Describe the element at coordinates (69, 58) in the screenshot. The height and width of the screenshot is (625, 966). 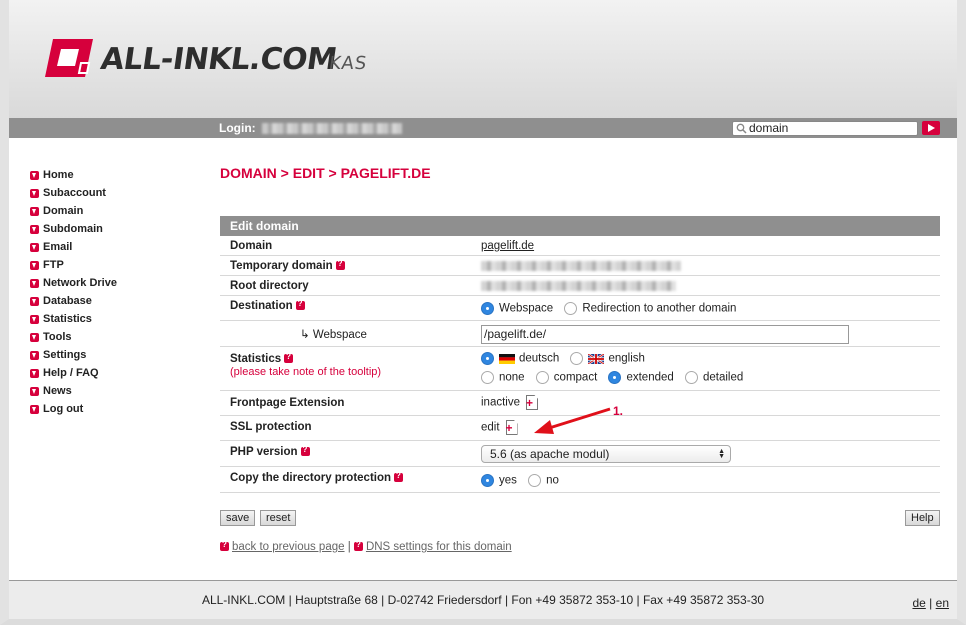
I see `brand-logo-icon` at that location.